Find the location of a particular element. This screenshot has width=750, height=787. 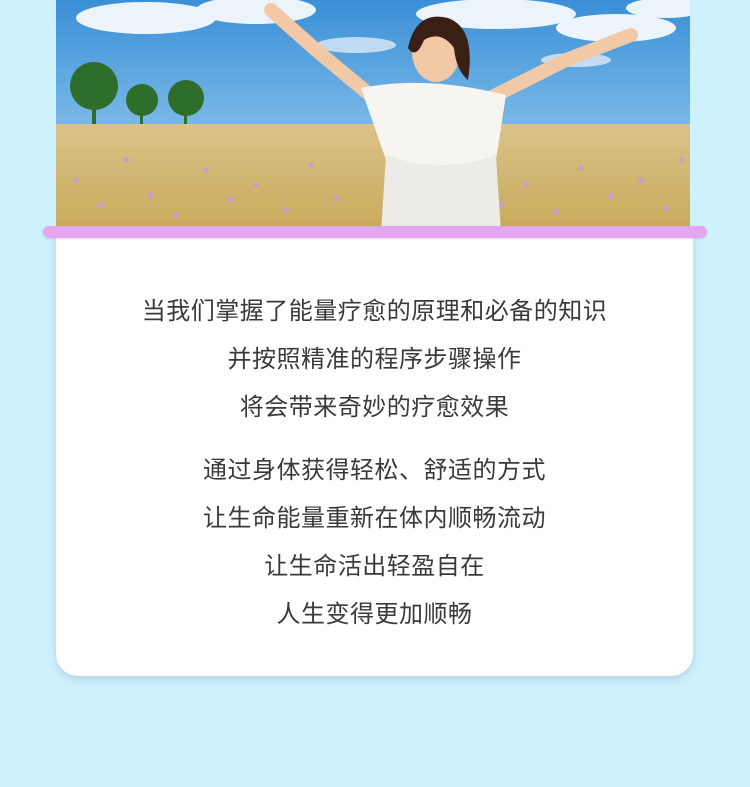

text-line: 并按照精准的程序步骤操作 is located at coordinates (374, 359).